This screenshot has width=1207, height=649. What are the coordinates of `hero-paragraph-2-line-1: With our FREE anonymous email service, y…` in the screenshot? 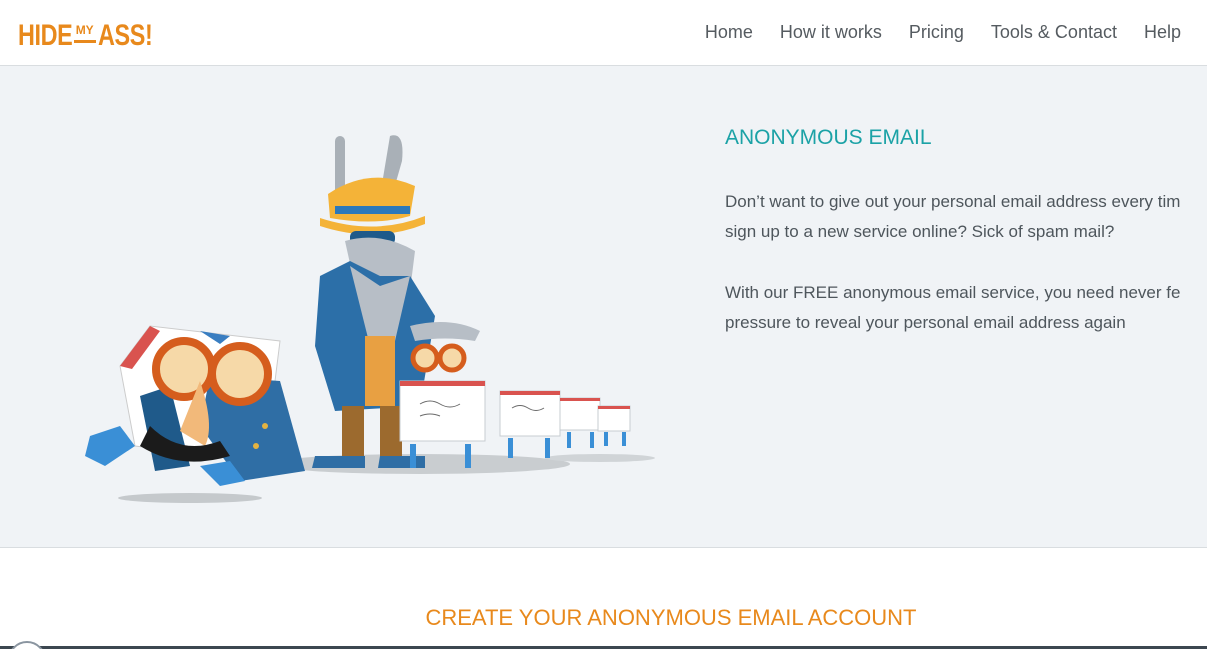 It's located at (953, 292).